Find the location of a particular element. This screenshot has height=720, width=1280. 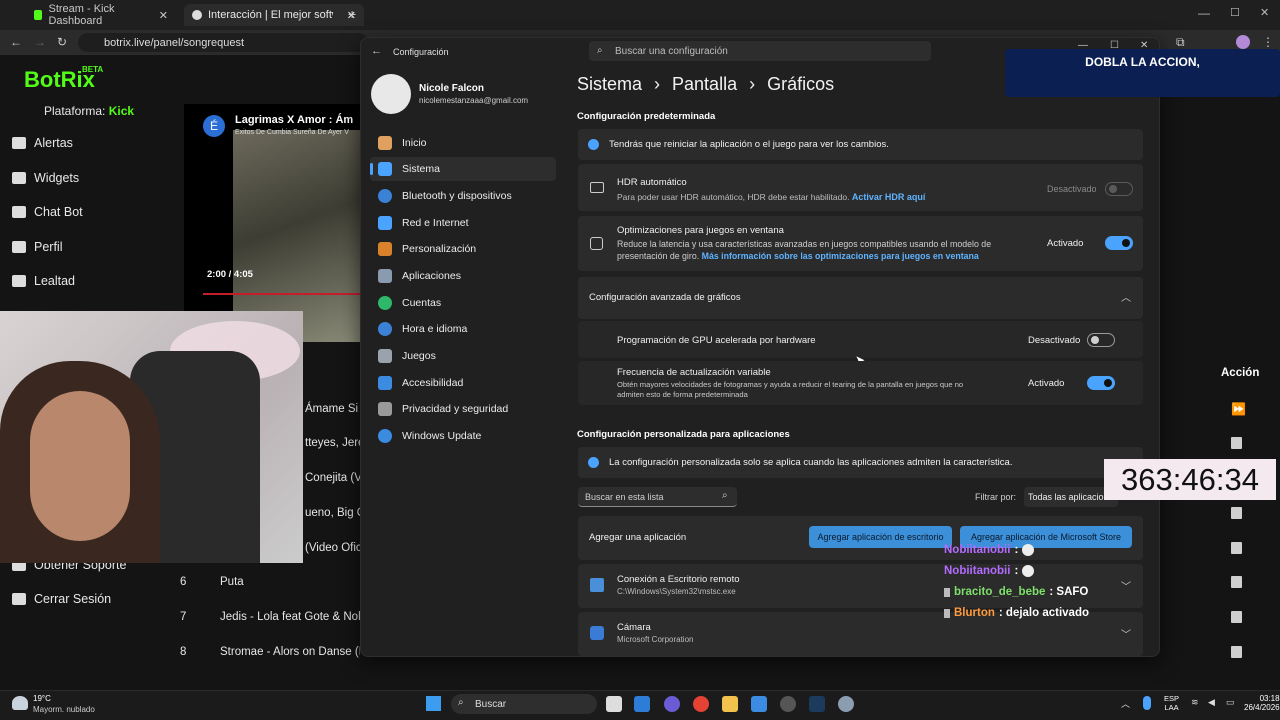

extensions-icon: ⧉ is located at coordinates (1180, 42).